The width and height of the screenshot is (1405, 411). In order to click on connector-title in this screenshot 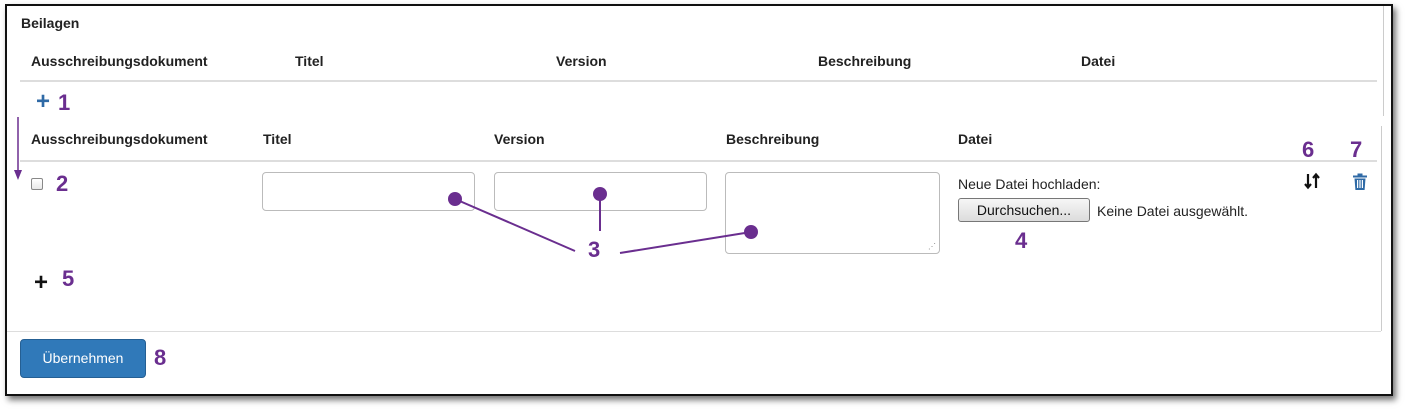, I will do `click(515, 225)`.